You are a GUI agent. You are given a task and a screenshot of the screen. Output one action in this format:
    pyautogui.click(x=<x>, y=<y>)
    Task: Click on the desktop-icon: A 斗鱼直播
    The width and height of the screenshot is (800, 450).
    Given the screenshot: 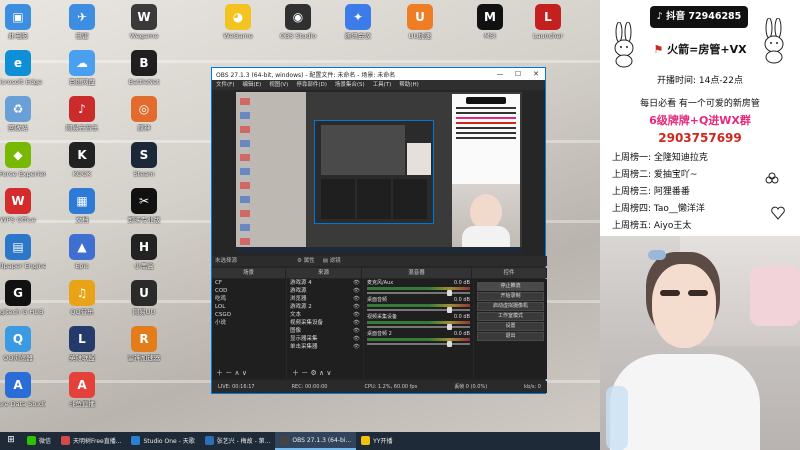 What is the action you would take?
    pyautogui.click(x=82, y=399)
    